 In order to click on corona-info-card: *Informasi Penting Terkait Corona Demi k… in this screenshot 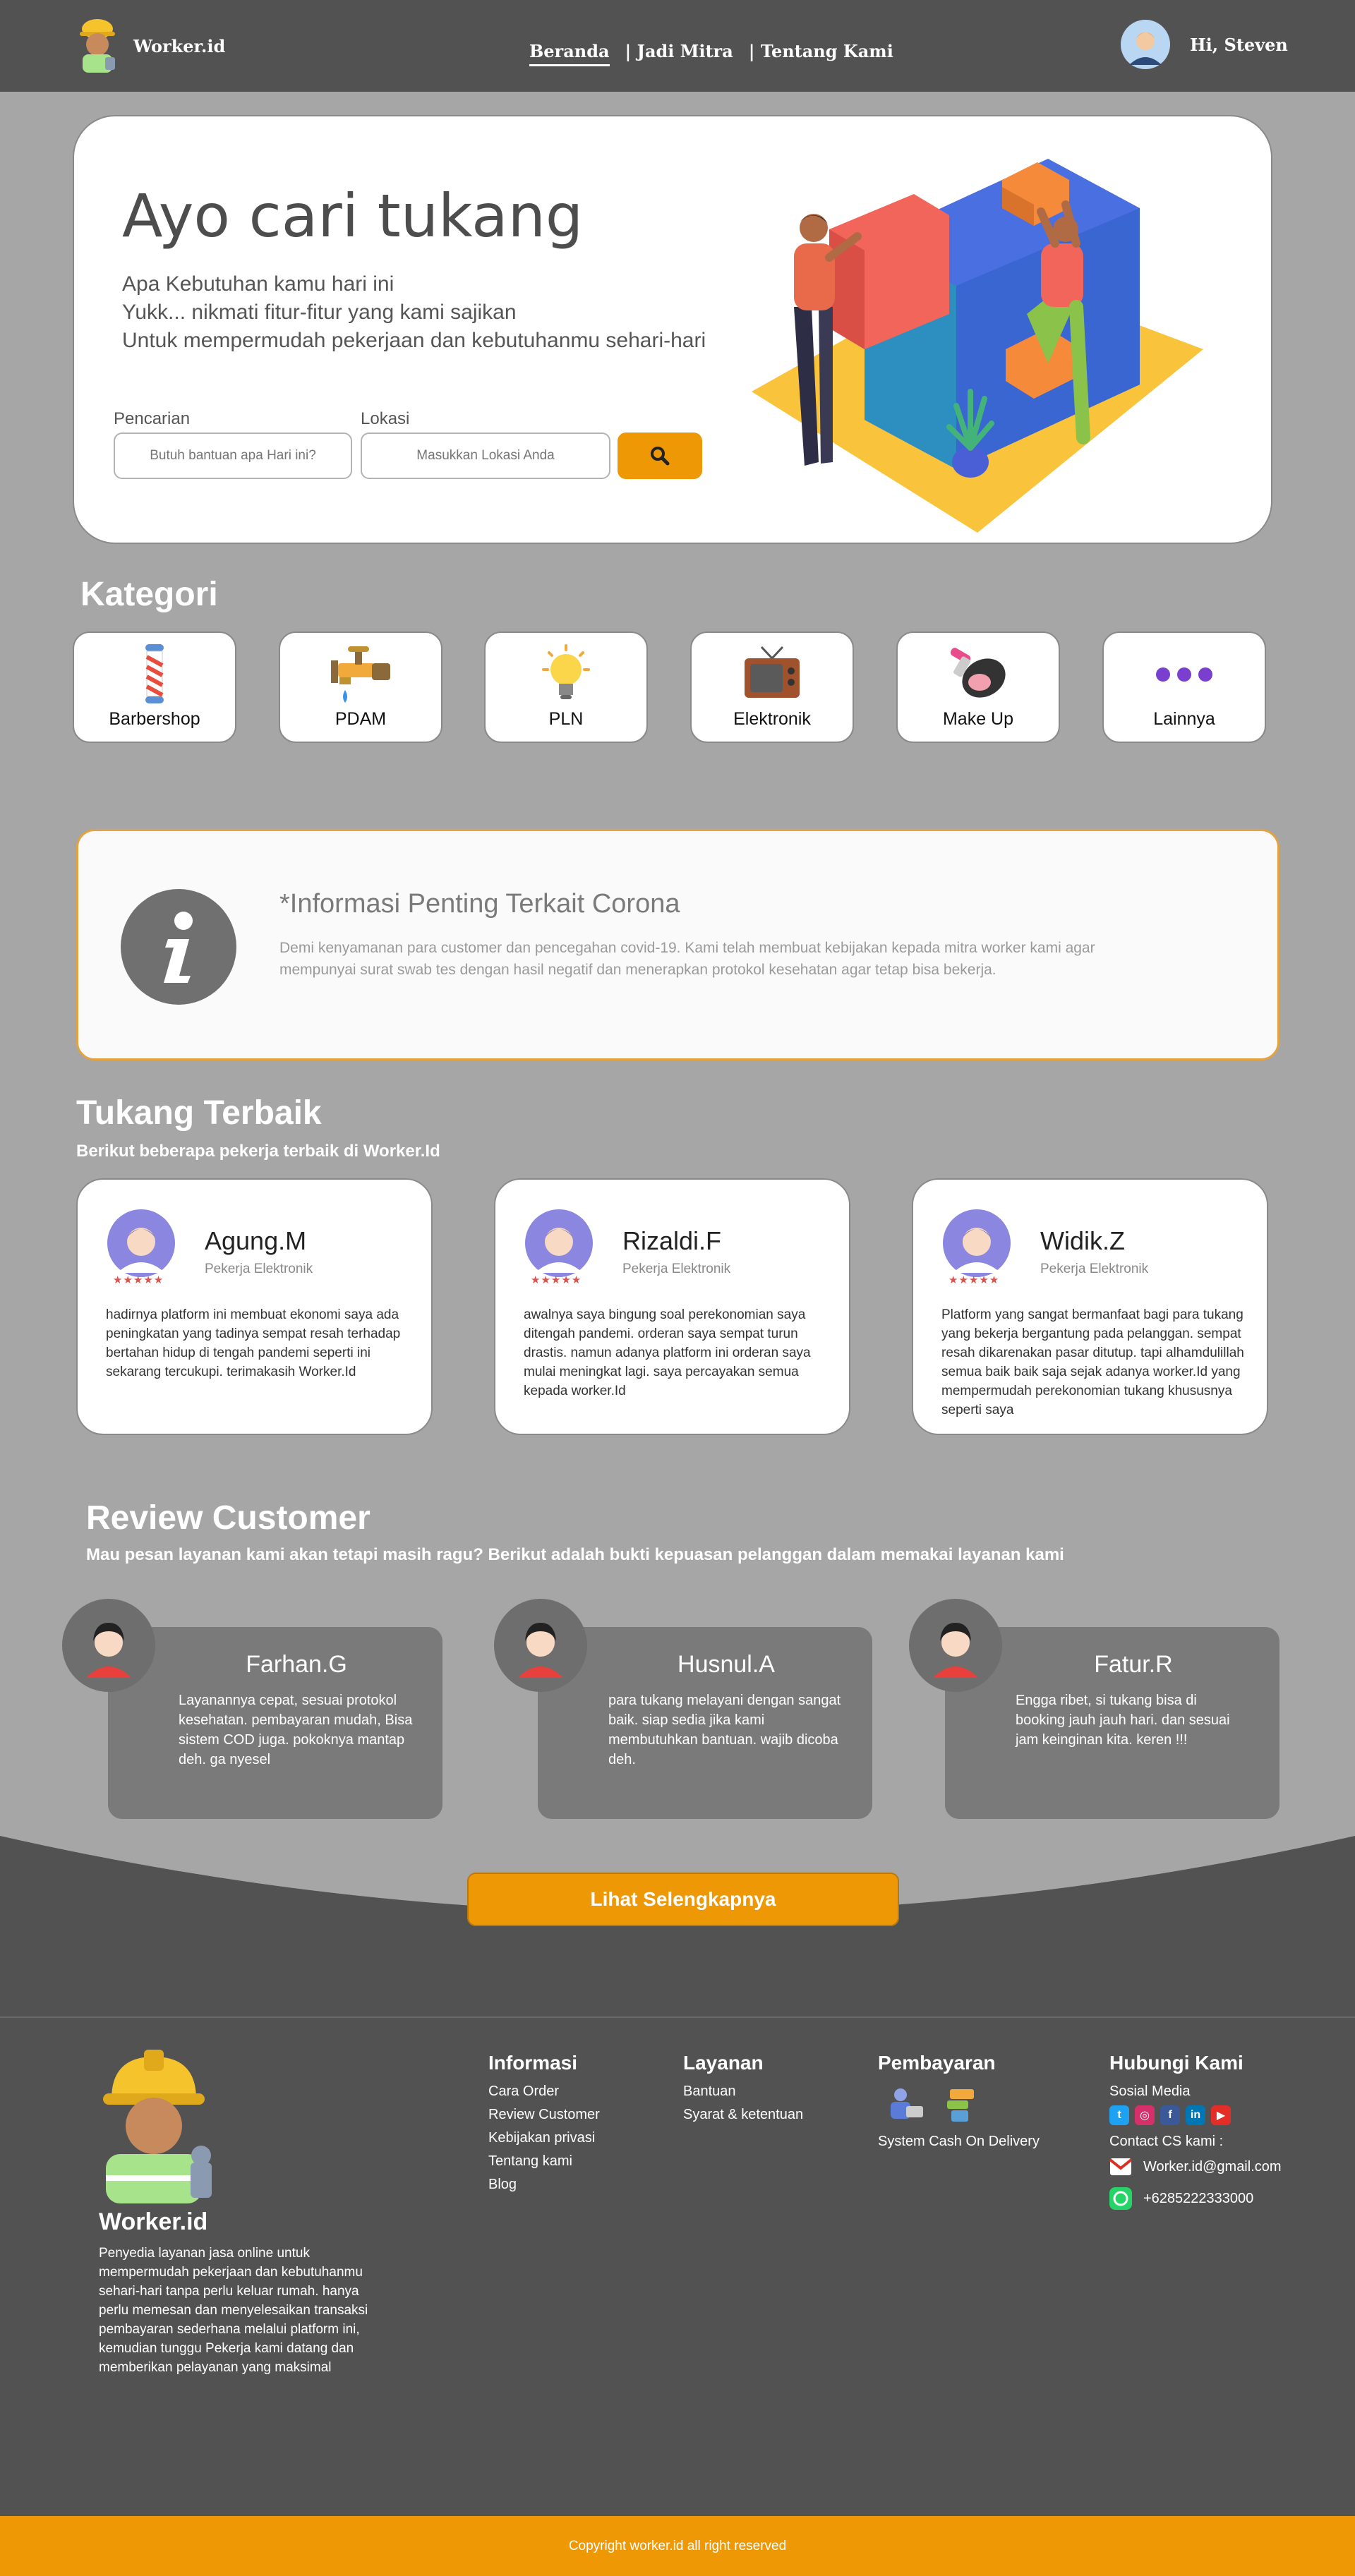, I will do `click(677, 945)`.